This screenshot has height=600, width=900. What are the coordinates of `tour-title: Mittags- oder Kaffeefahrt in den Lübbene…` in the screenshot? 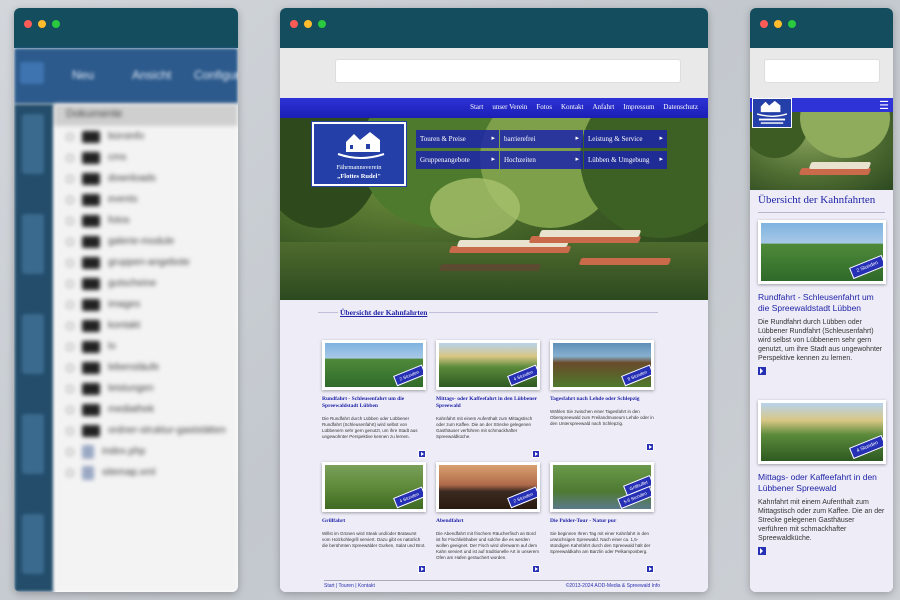 It's located at (488, 403).